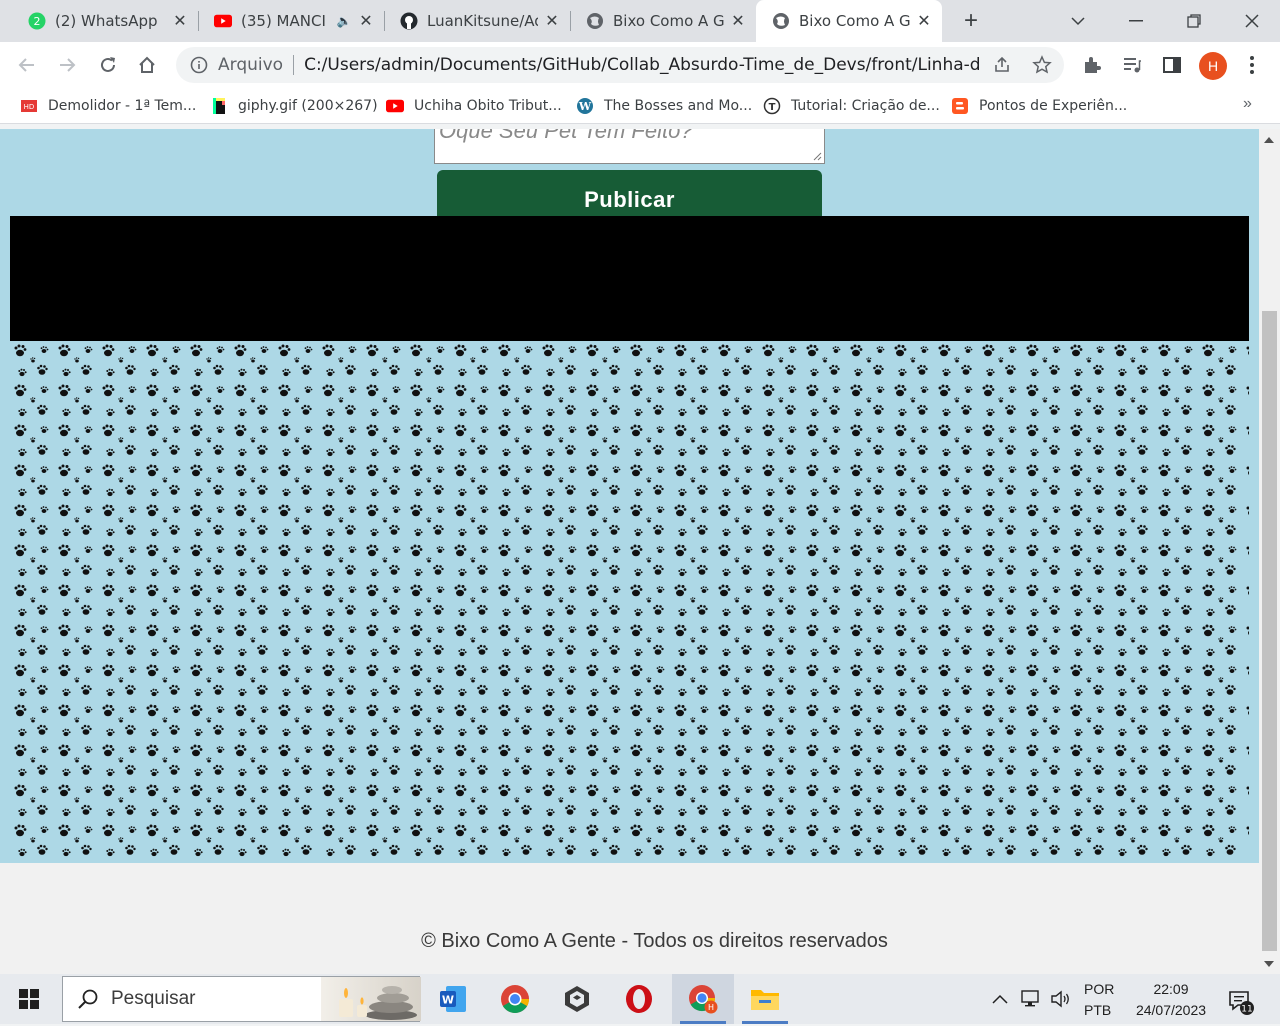  I want to click on tab-bixo-active: Bixo Como A Ge ✕, so click(849, 21).